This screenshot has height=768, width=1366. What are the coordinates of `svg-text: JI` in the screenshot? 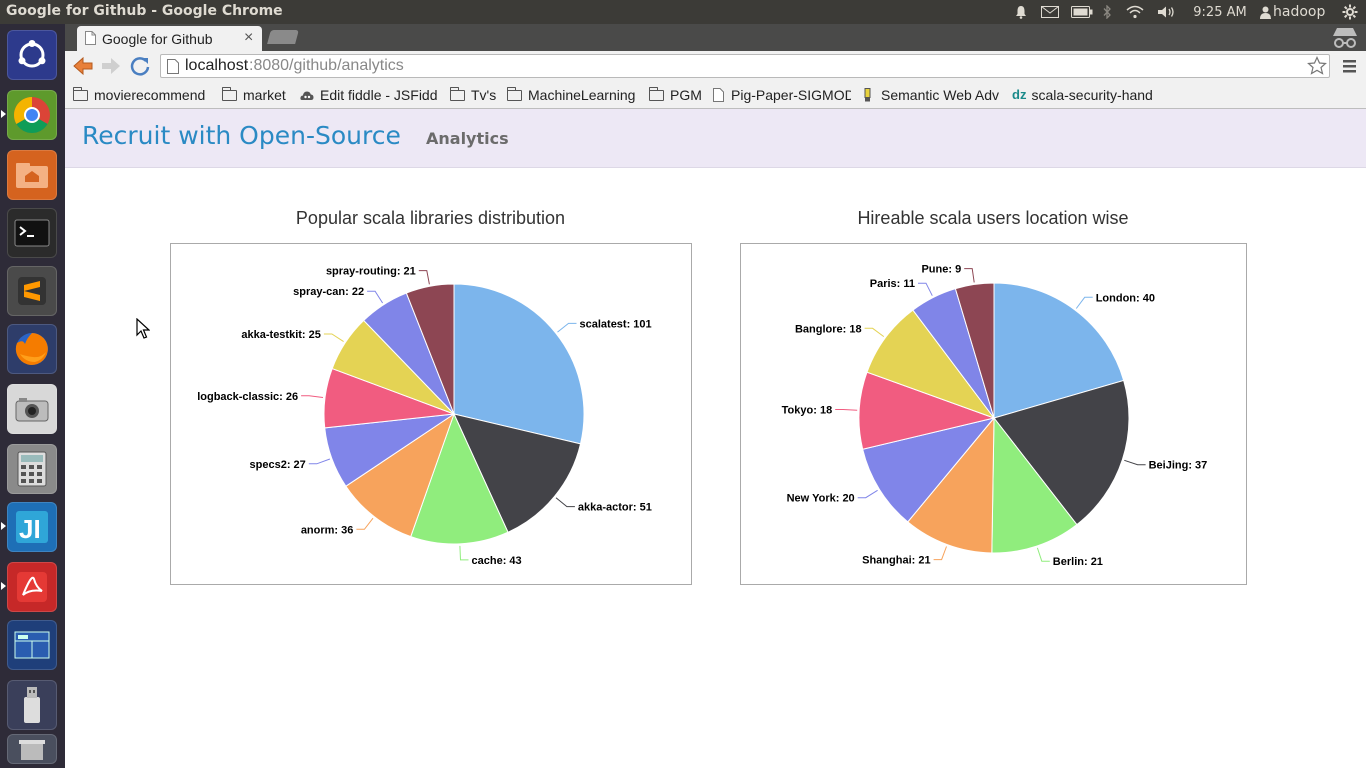 It's located at (30, 529).